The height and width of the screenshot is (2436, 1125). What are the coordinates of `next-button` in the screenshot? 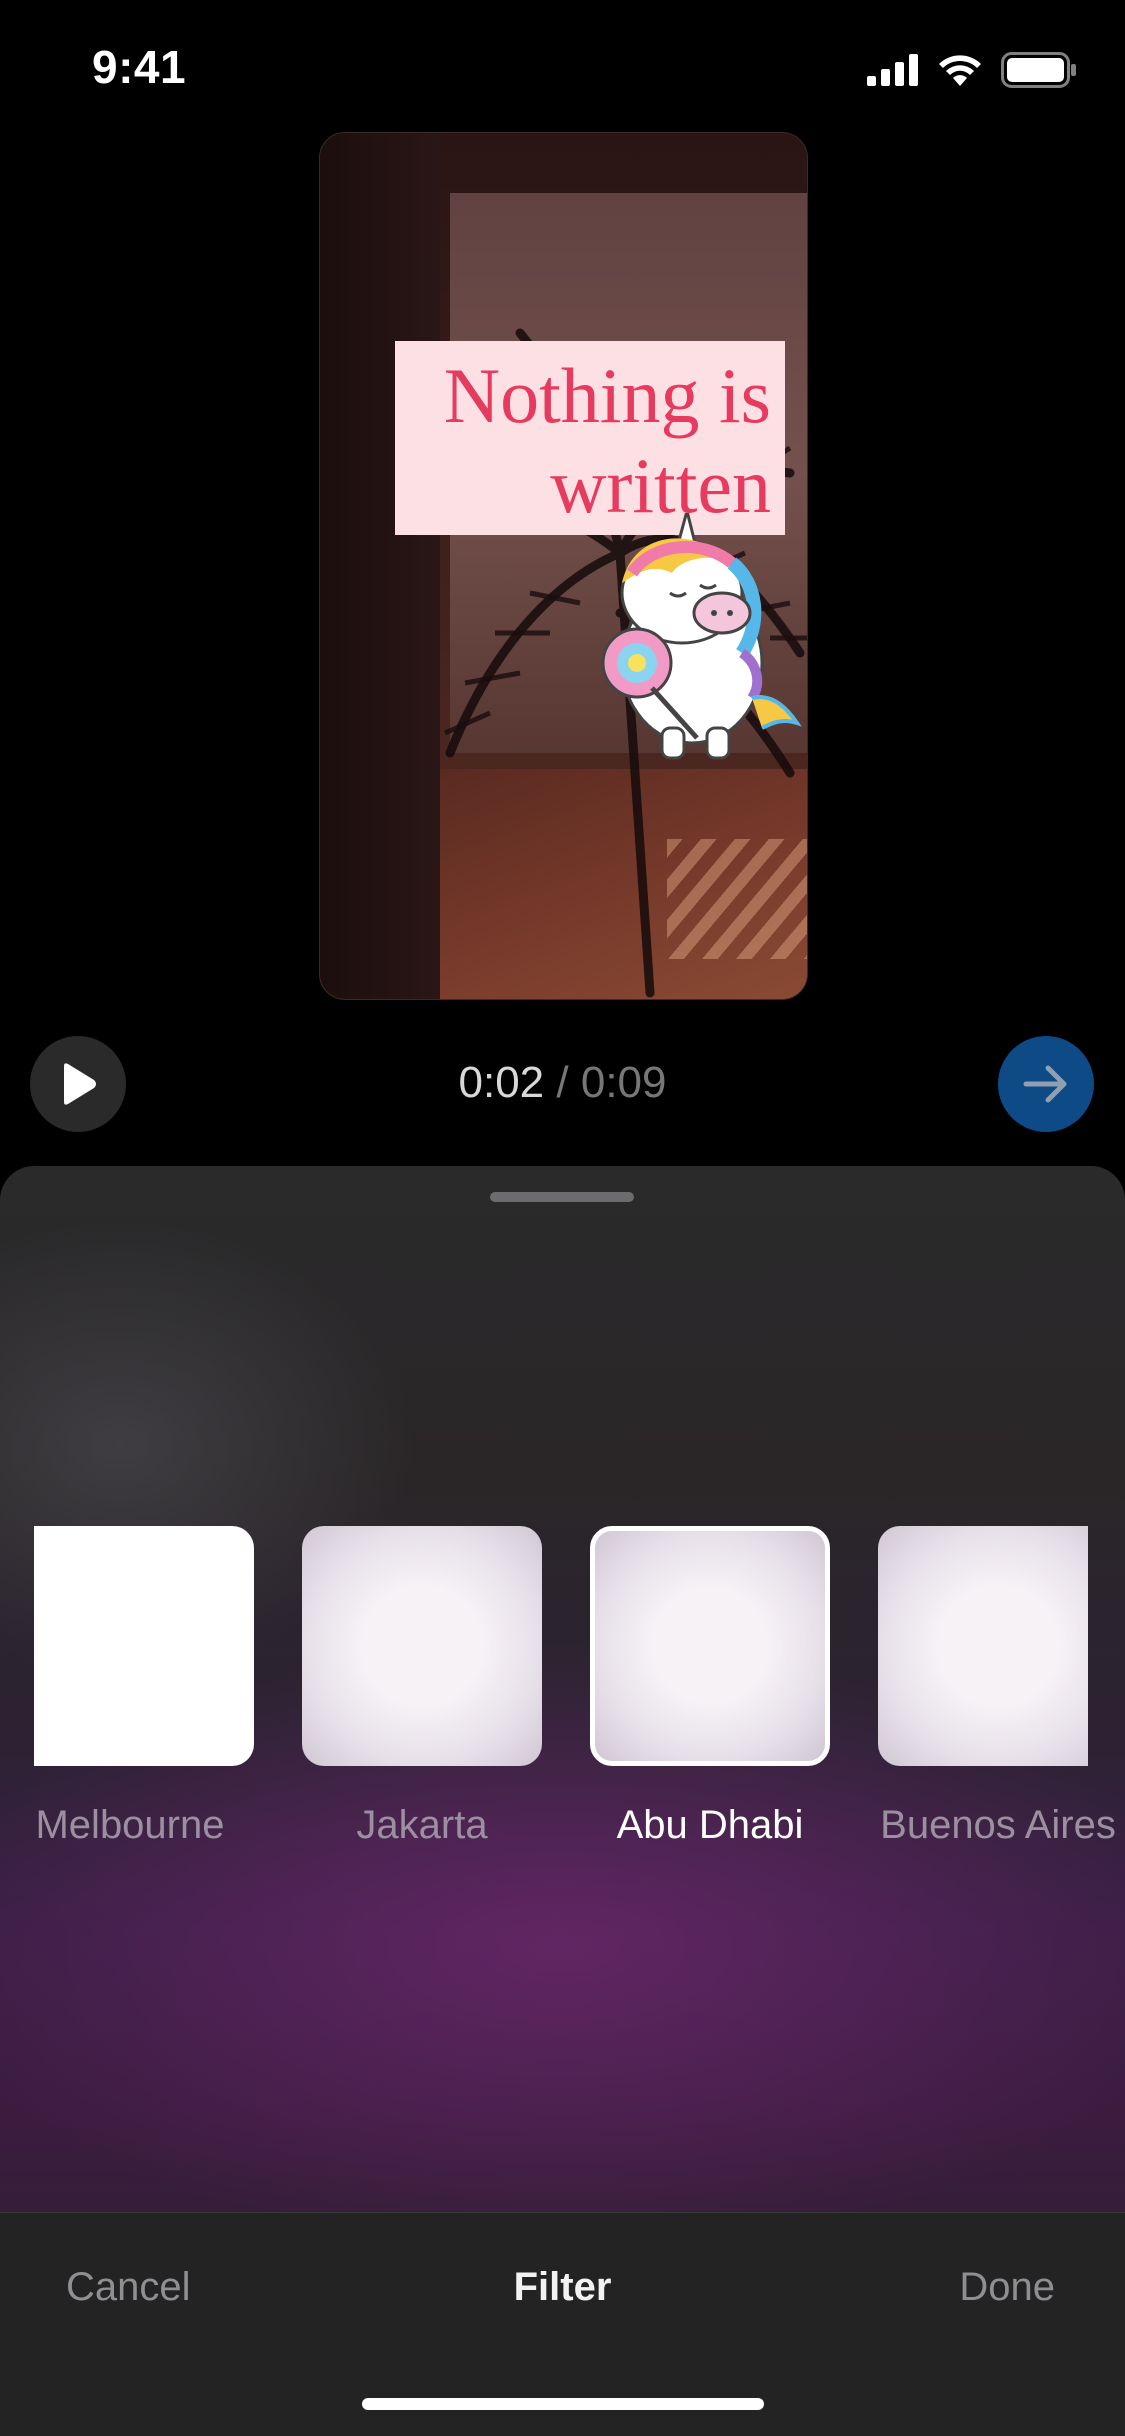 It's located at (1046, 1084).